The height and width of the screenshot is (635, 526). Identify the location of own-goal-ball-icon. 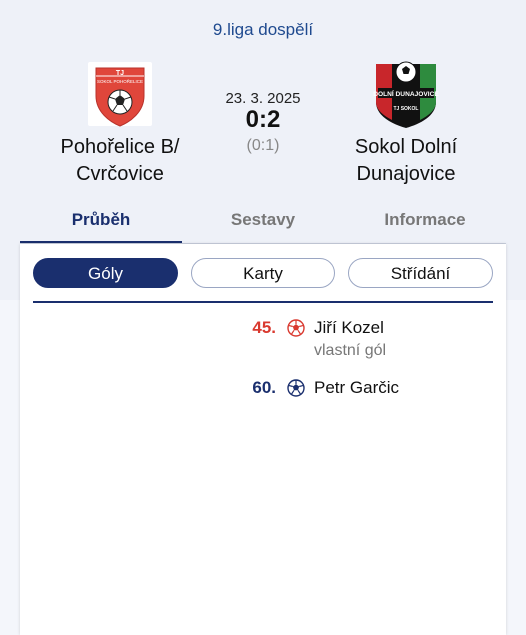
(296, 328).